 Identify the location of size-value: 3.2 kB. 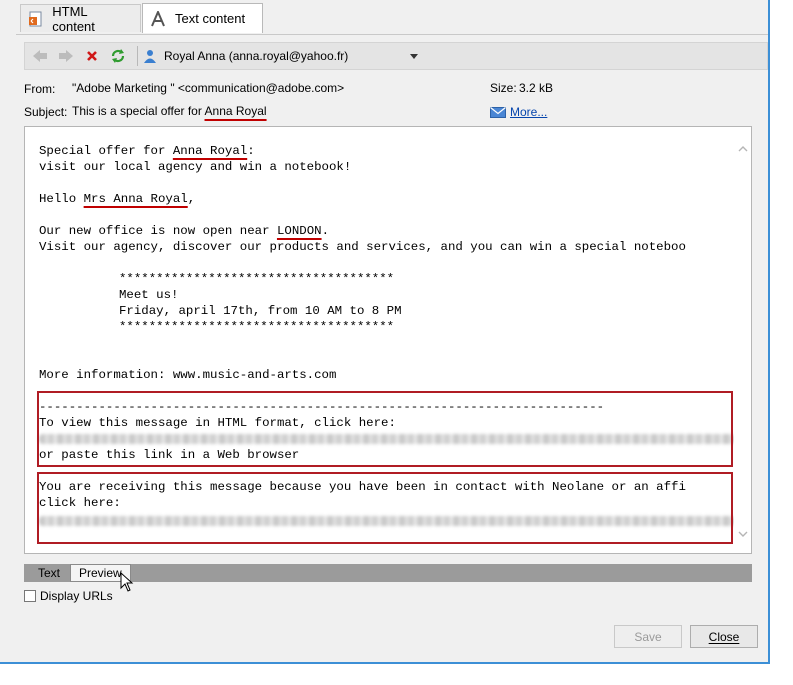
(536, 88).